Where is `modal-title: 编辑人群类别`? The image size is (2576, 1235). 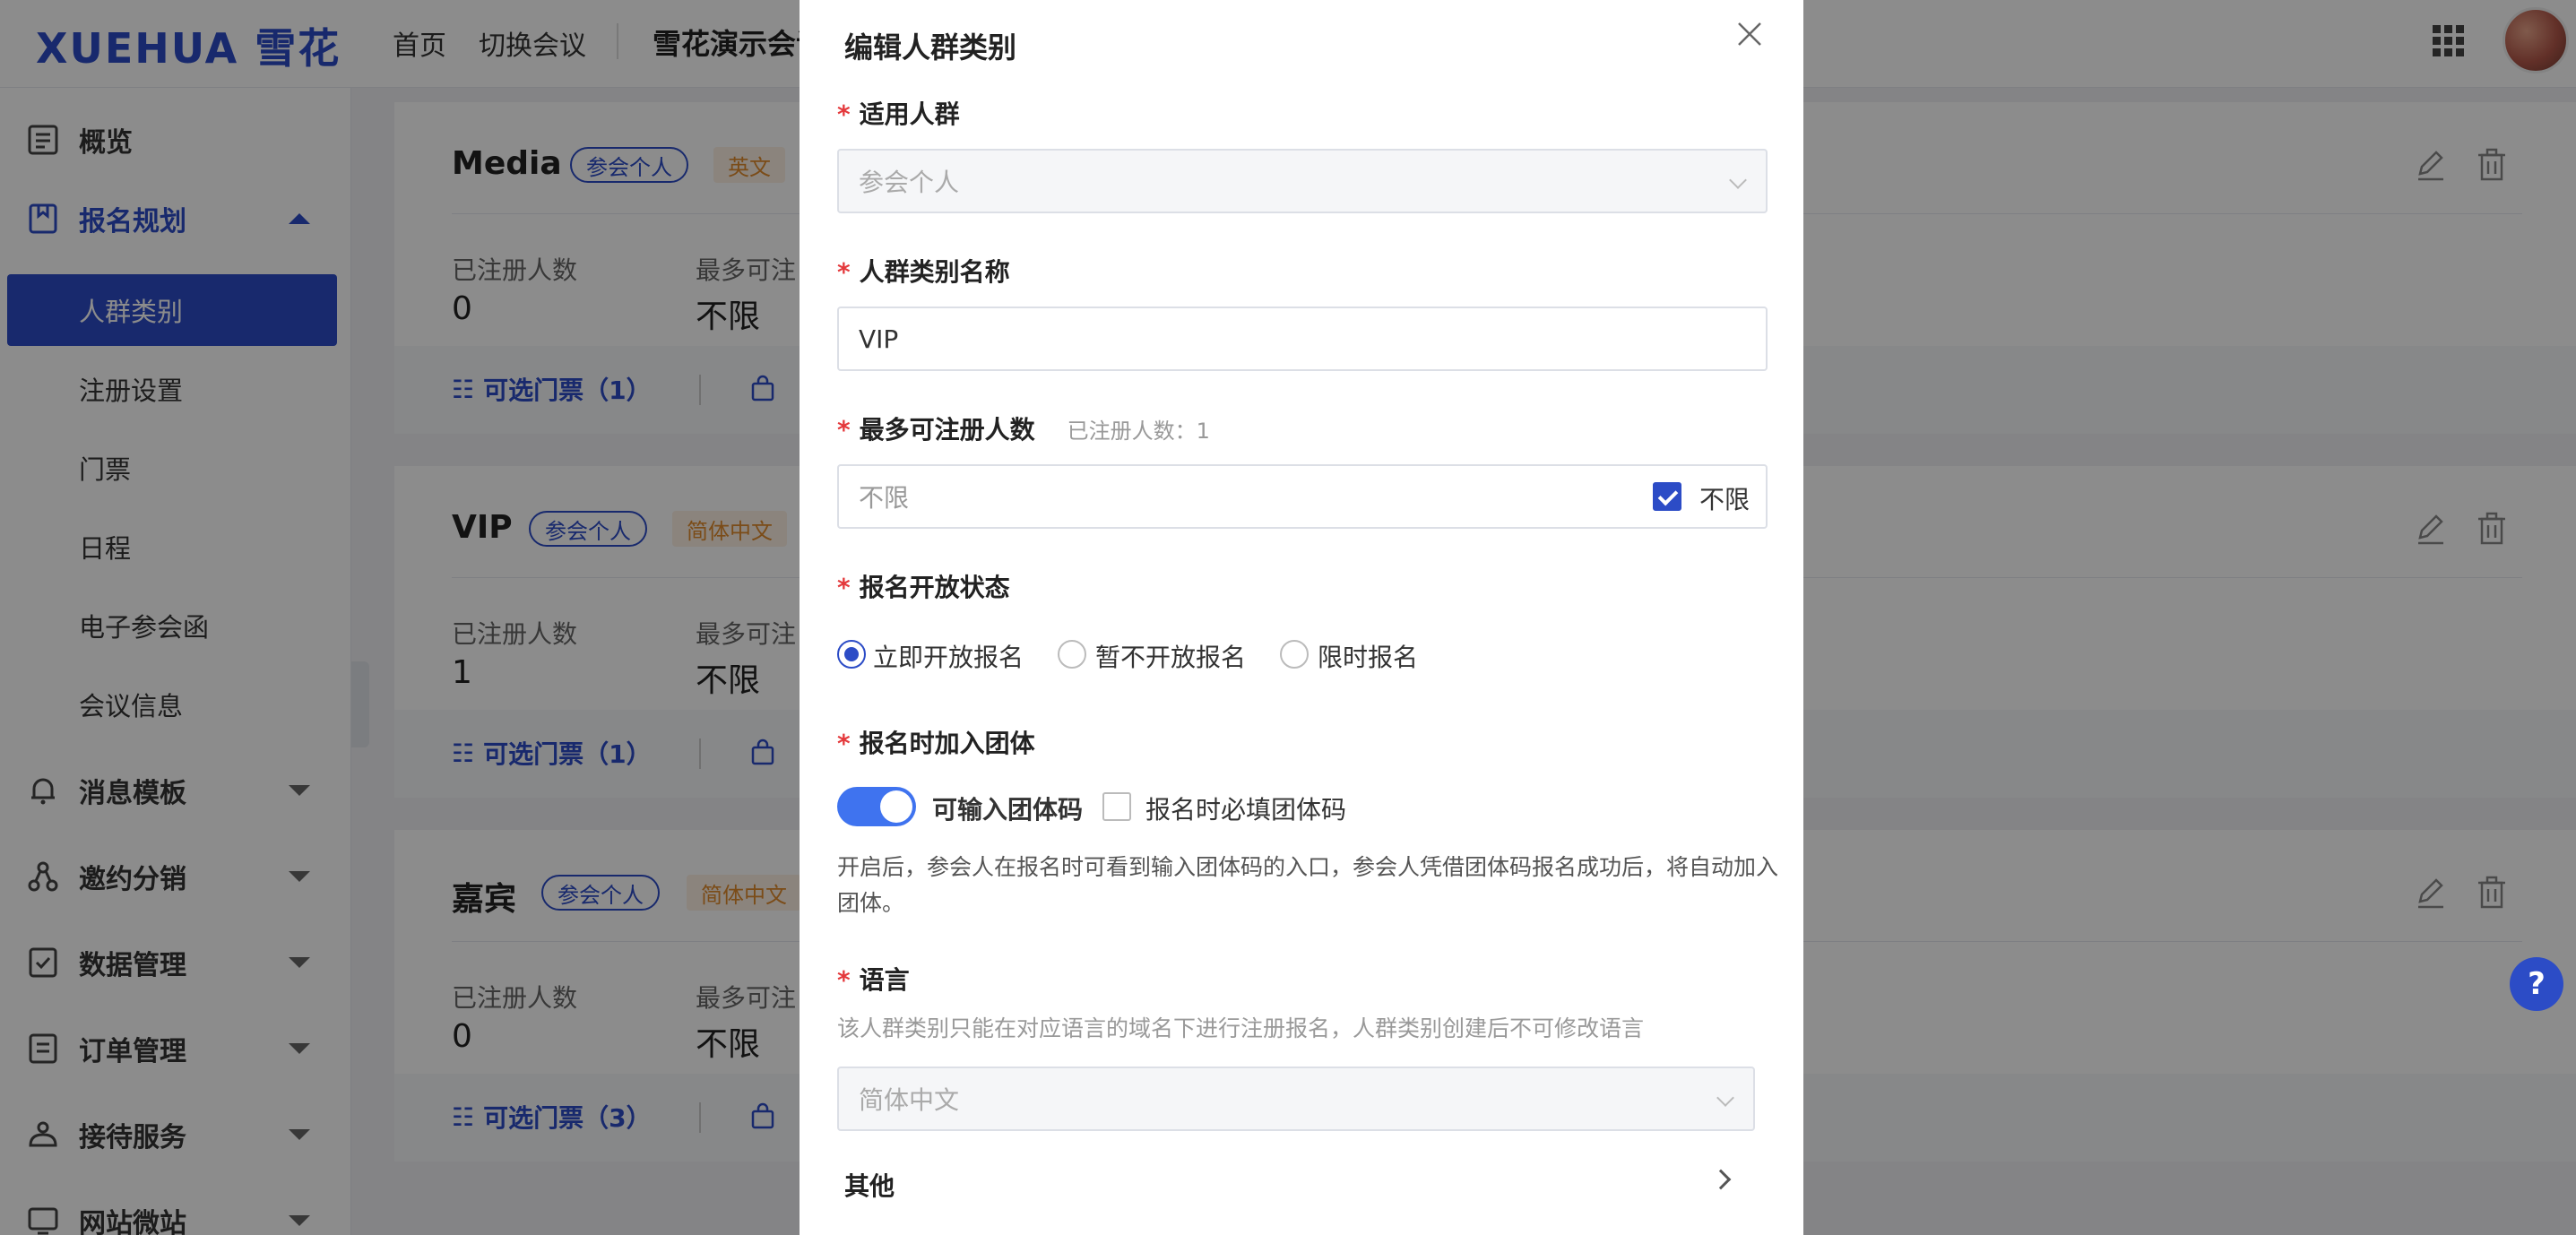
modal-title: 编辑人群类别 is located at coordinates (930, 47).